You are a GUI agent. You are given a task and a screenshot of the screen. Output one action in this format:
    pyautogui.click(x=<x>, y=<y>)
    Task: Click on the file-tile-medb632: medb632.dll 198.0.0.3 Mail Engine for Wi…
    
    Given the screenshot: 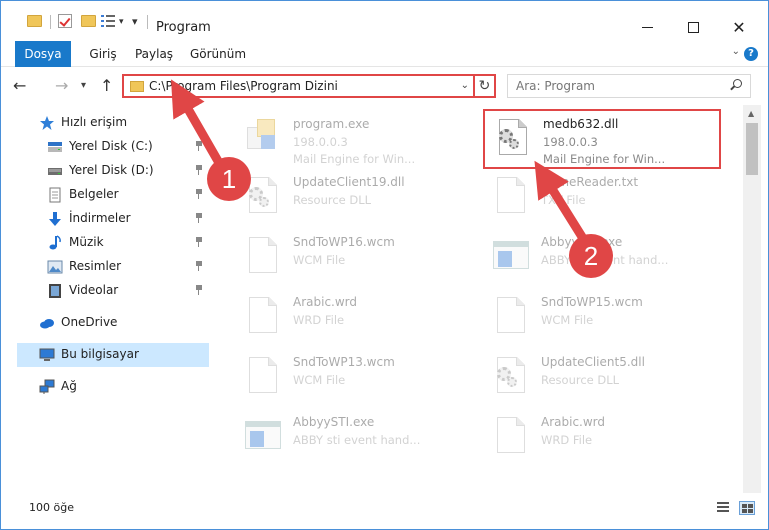 What is the action you would take?
    pyautogui.click(x=602, y=139)
    